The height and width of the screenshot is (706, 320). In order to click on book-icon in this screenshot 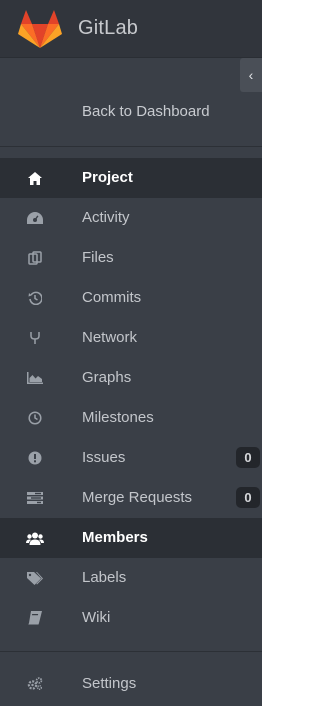, I will do `click(35, 618)`.